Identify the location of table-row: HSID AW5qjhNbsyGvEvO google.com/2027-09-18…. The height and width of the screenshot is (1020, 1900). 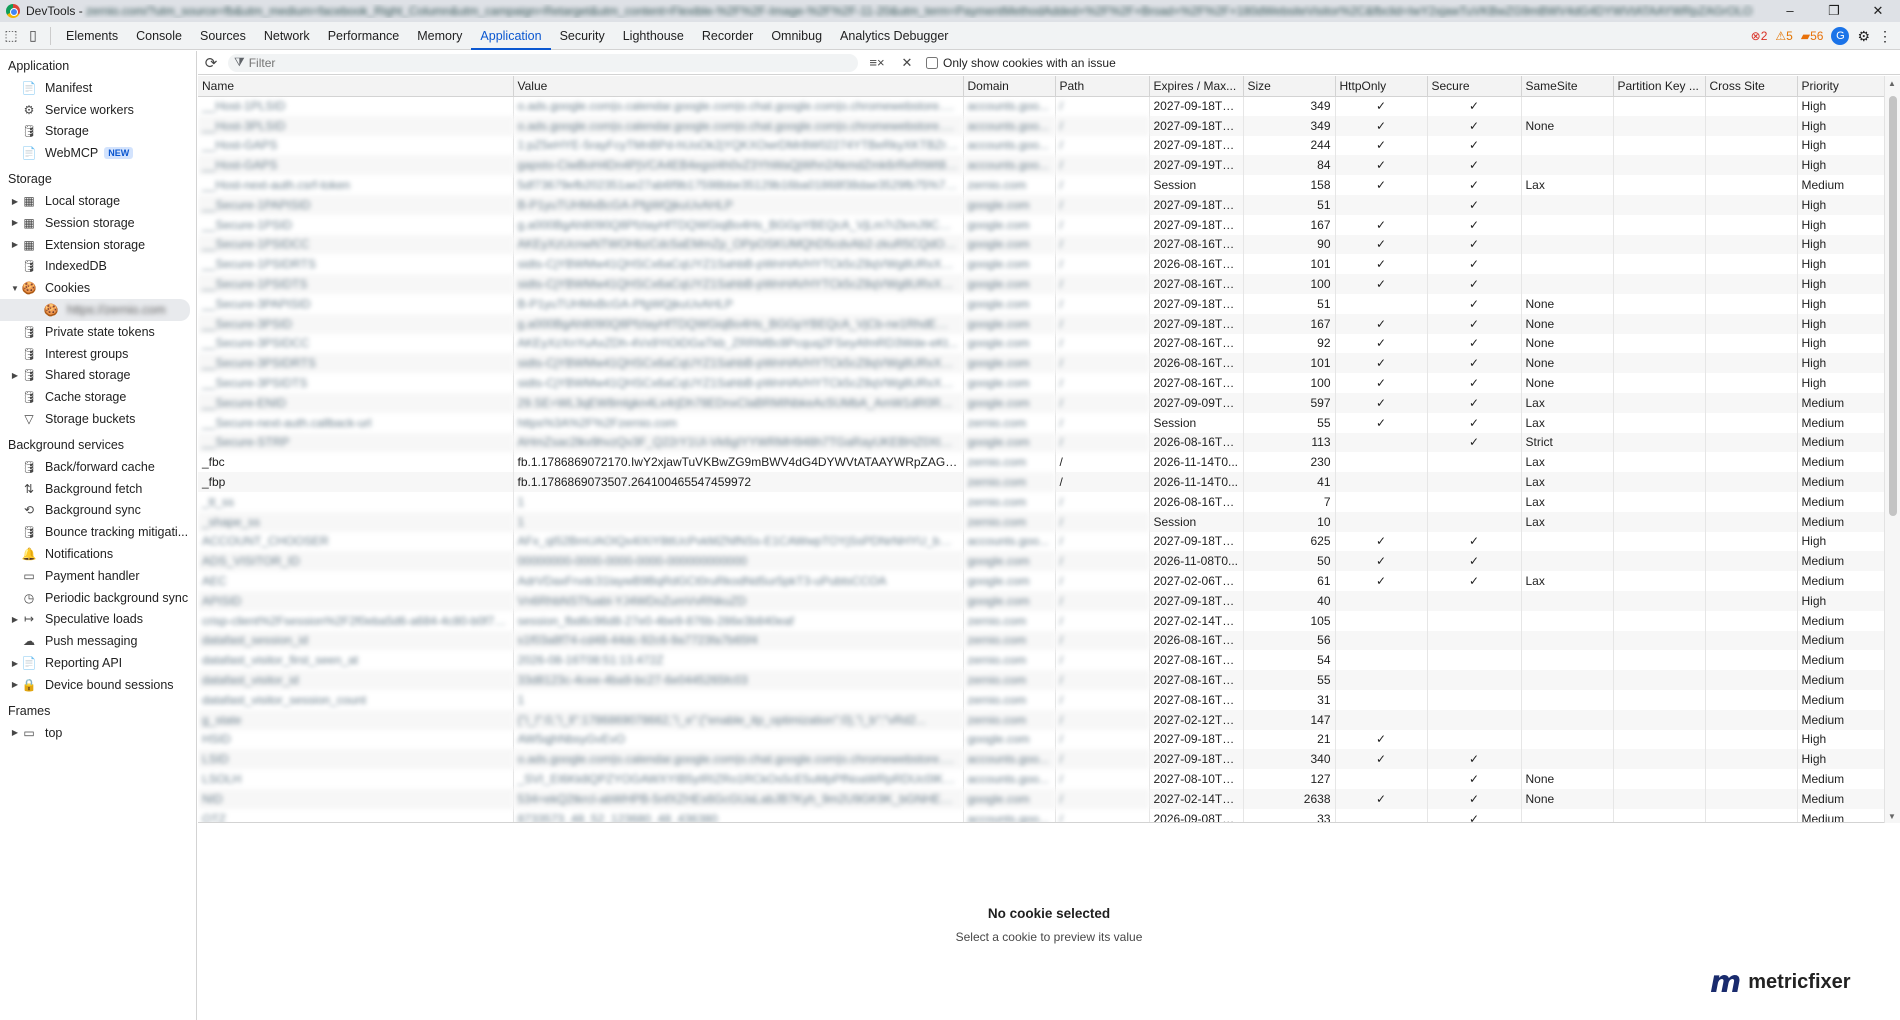
(1041, 739).